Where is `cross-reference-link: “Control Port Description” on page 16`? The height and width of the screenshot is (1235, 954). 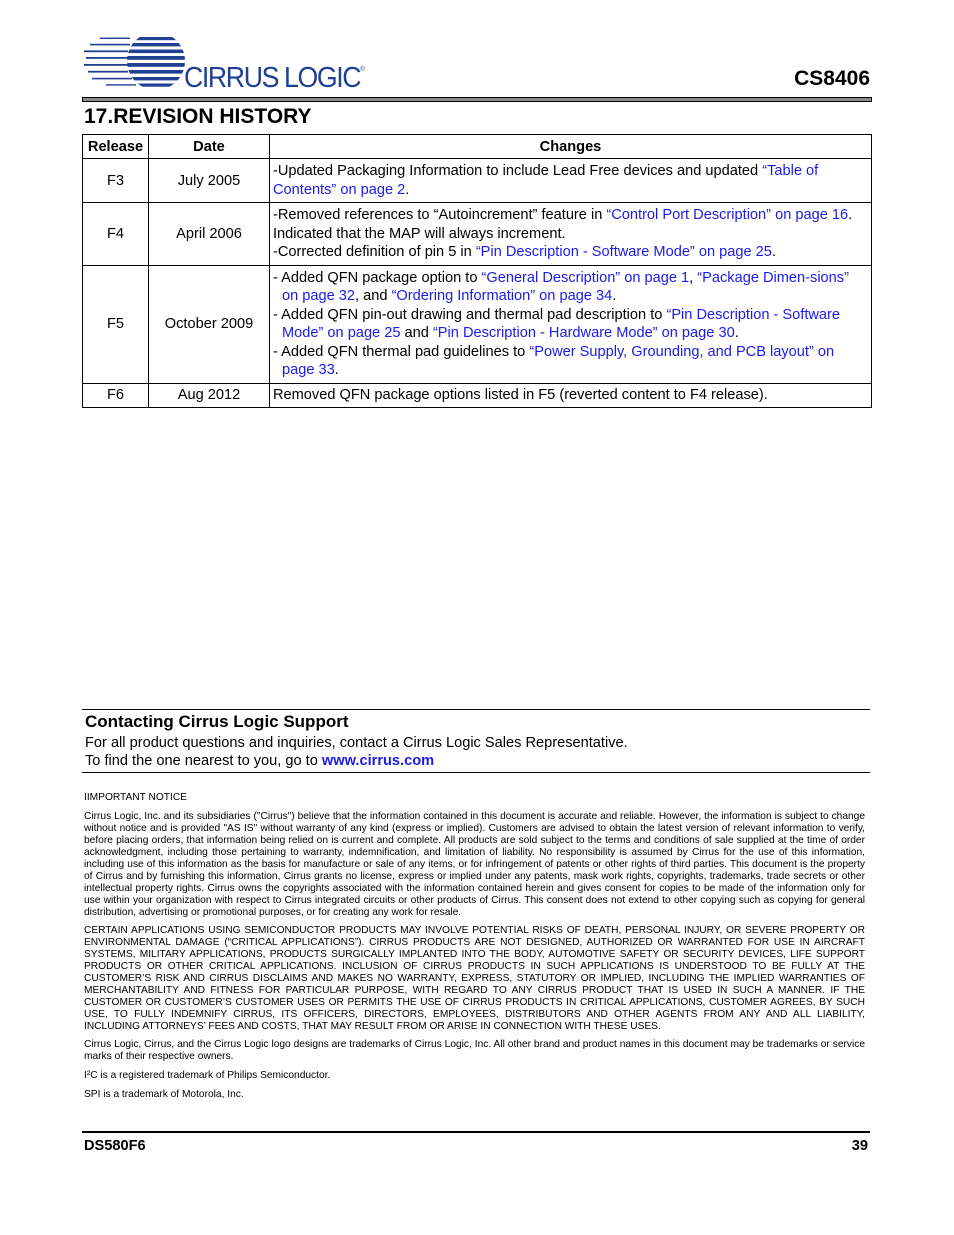 cross-reference-link: “Control Port Description” on page 16 is located at coordinates (727, 215).